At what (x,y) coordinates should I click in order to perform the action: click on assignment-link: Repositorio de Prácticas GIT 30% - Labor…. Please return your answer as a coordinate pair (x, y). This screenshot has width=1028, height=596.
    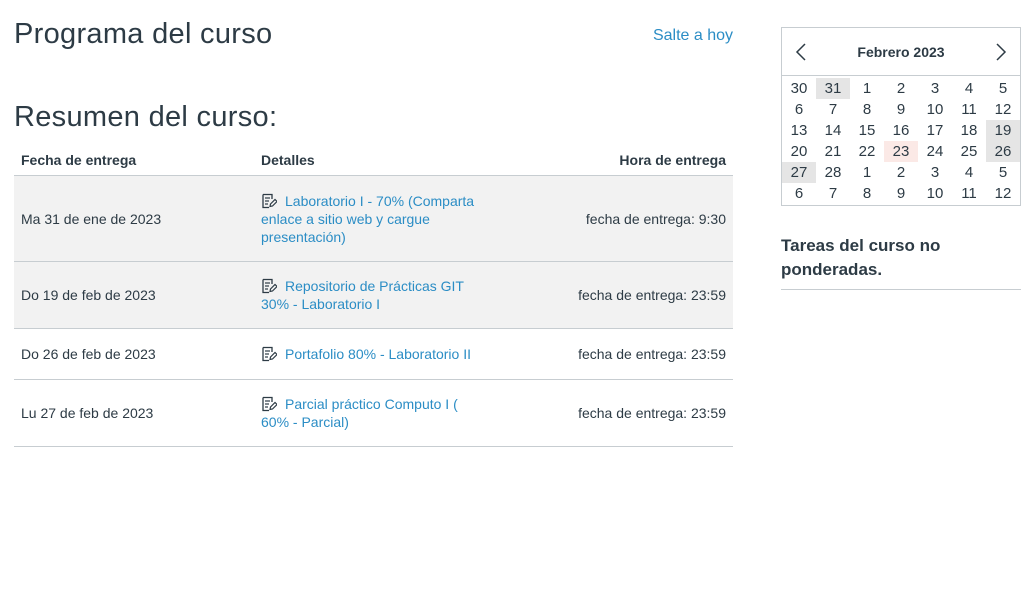
    Looking at the image, I should click on (374, 295).